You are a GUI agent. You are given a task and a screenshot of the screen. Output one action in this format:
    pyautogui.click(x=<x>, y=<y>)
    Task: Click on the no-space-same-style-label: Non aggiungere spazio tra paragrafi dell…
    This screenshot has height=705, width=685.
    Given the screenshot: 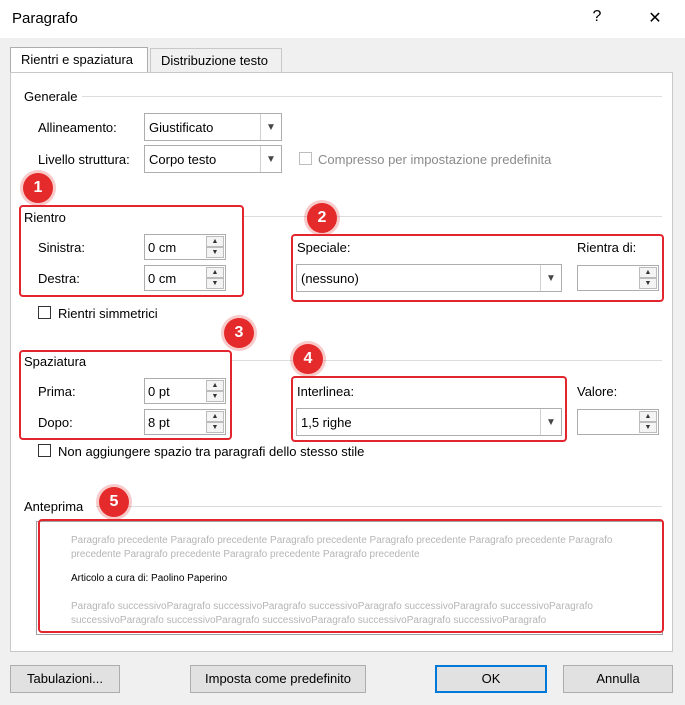 What is the action you would take?
    pyautogui.click(x=211, y=451)
    